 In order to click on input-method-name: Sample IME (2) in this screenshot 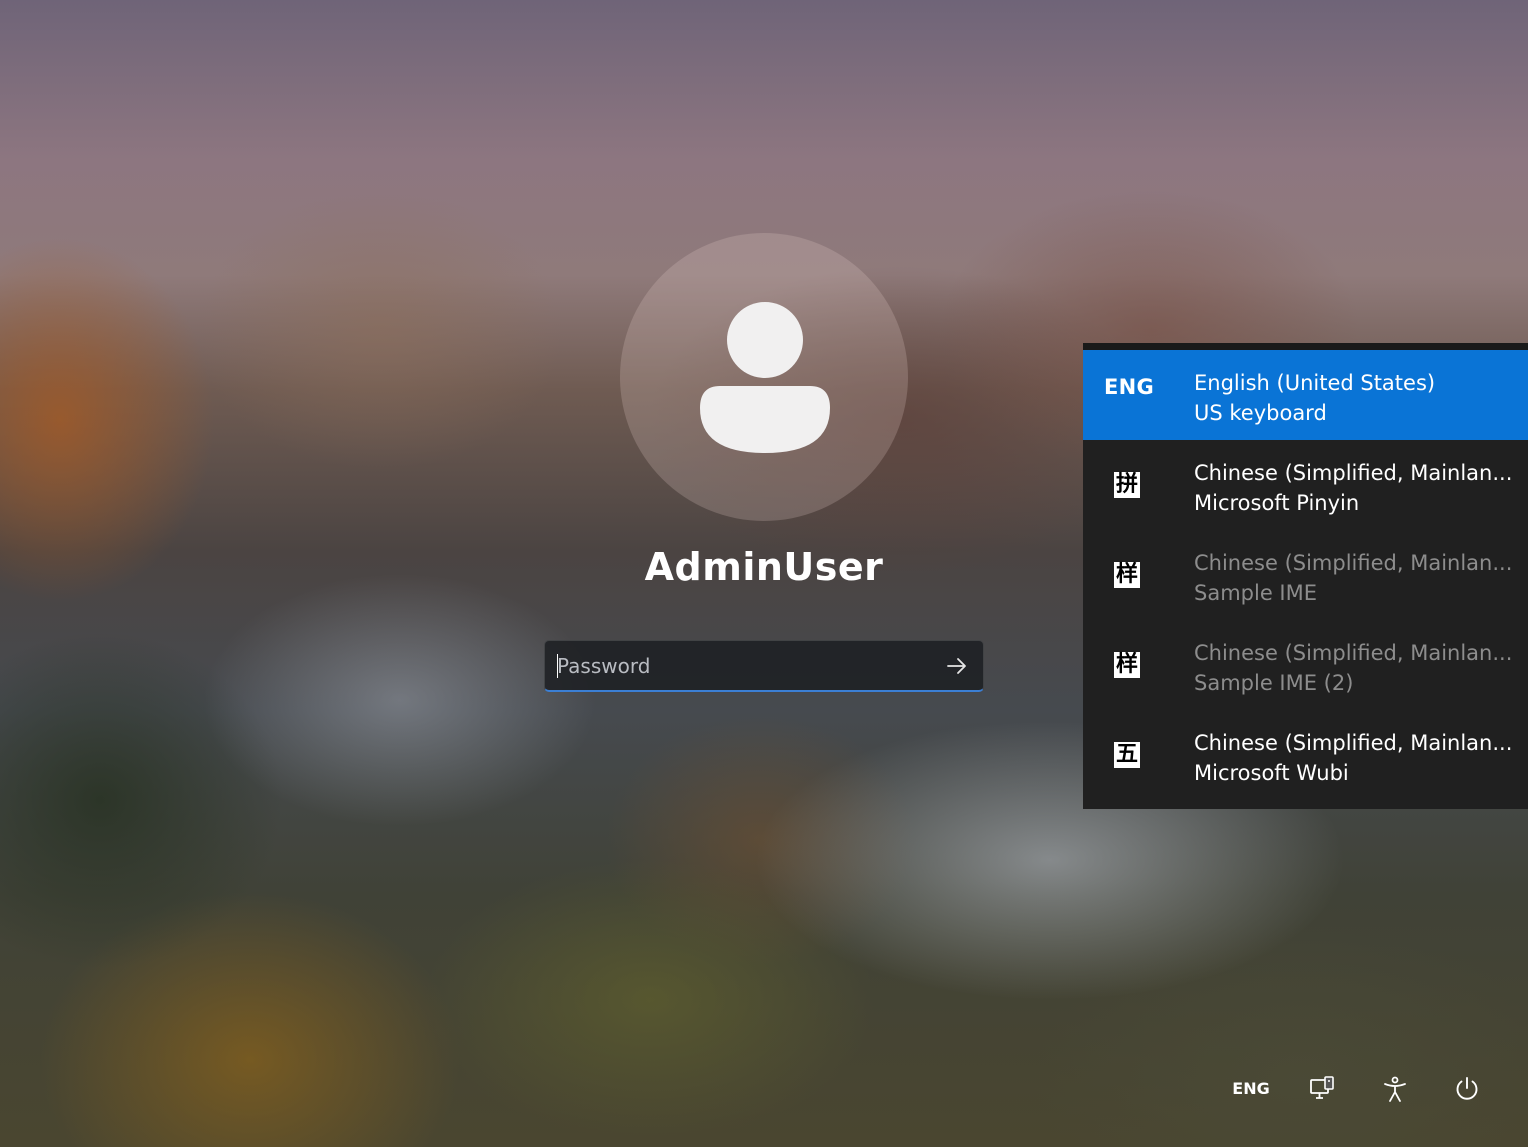, I will do `click(1274, 683)`.